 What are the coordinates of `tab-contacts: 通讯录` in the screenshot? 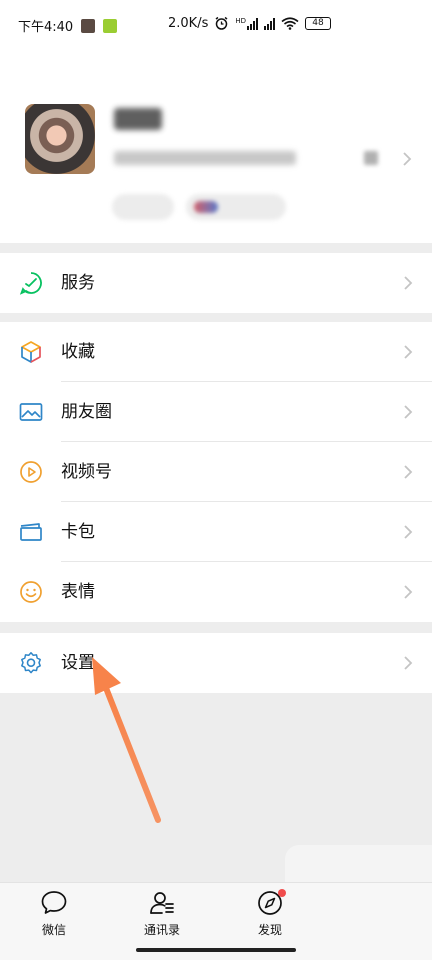 It's located at (162, 919).